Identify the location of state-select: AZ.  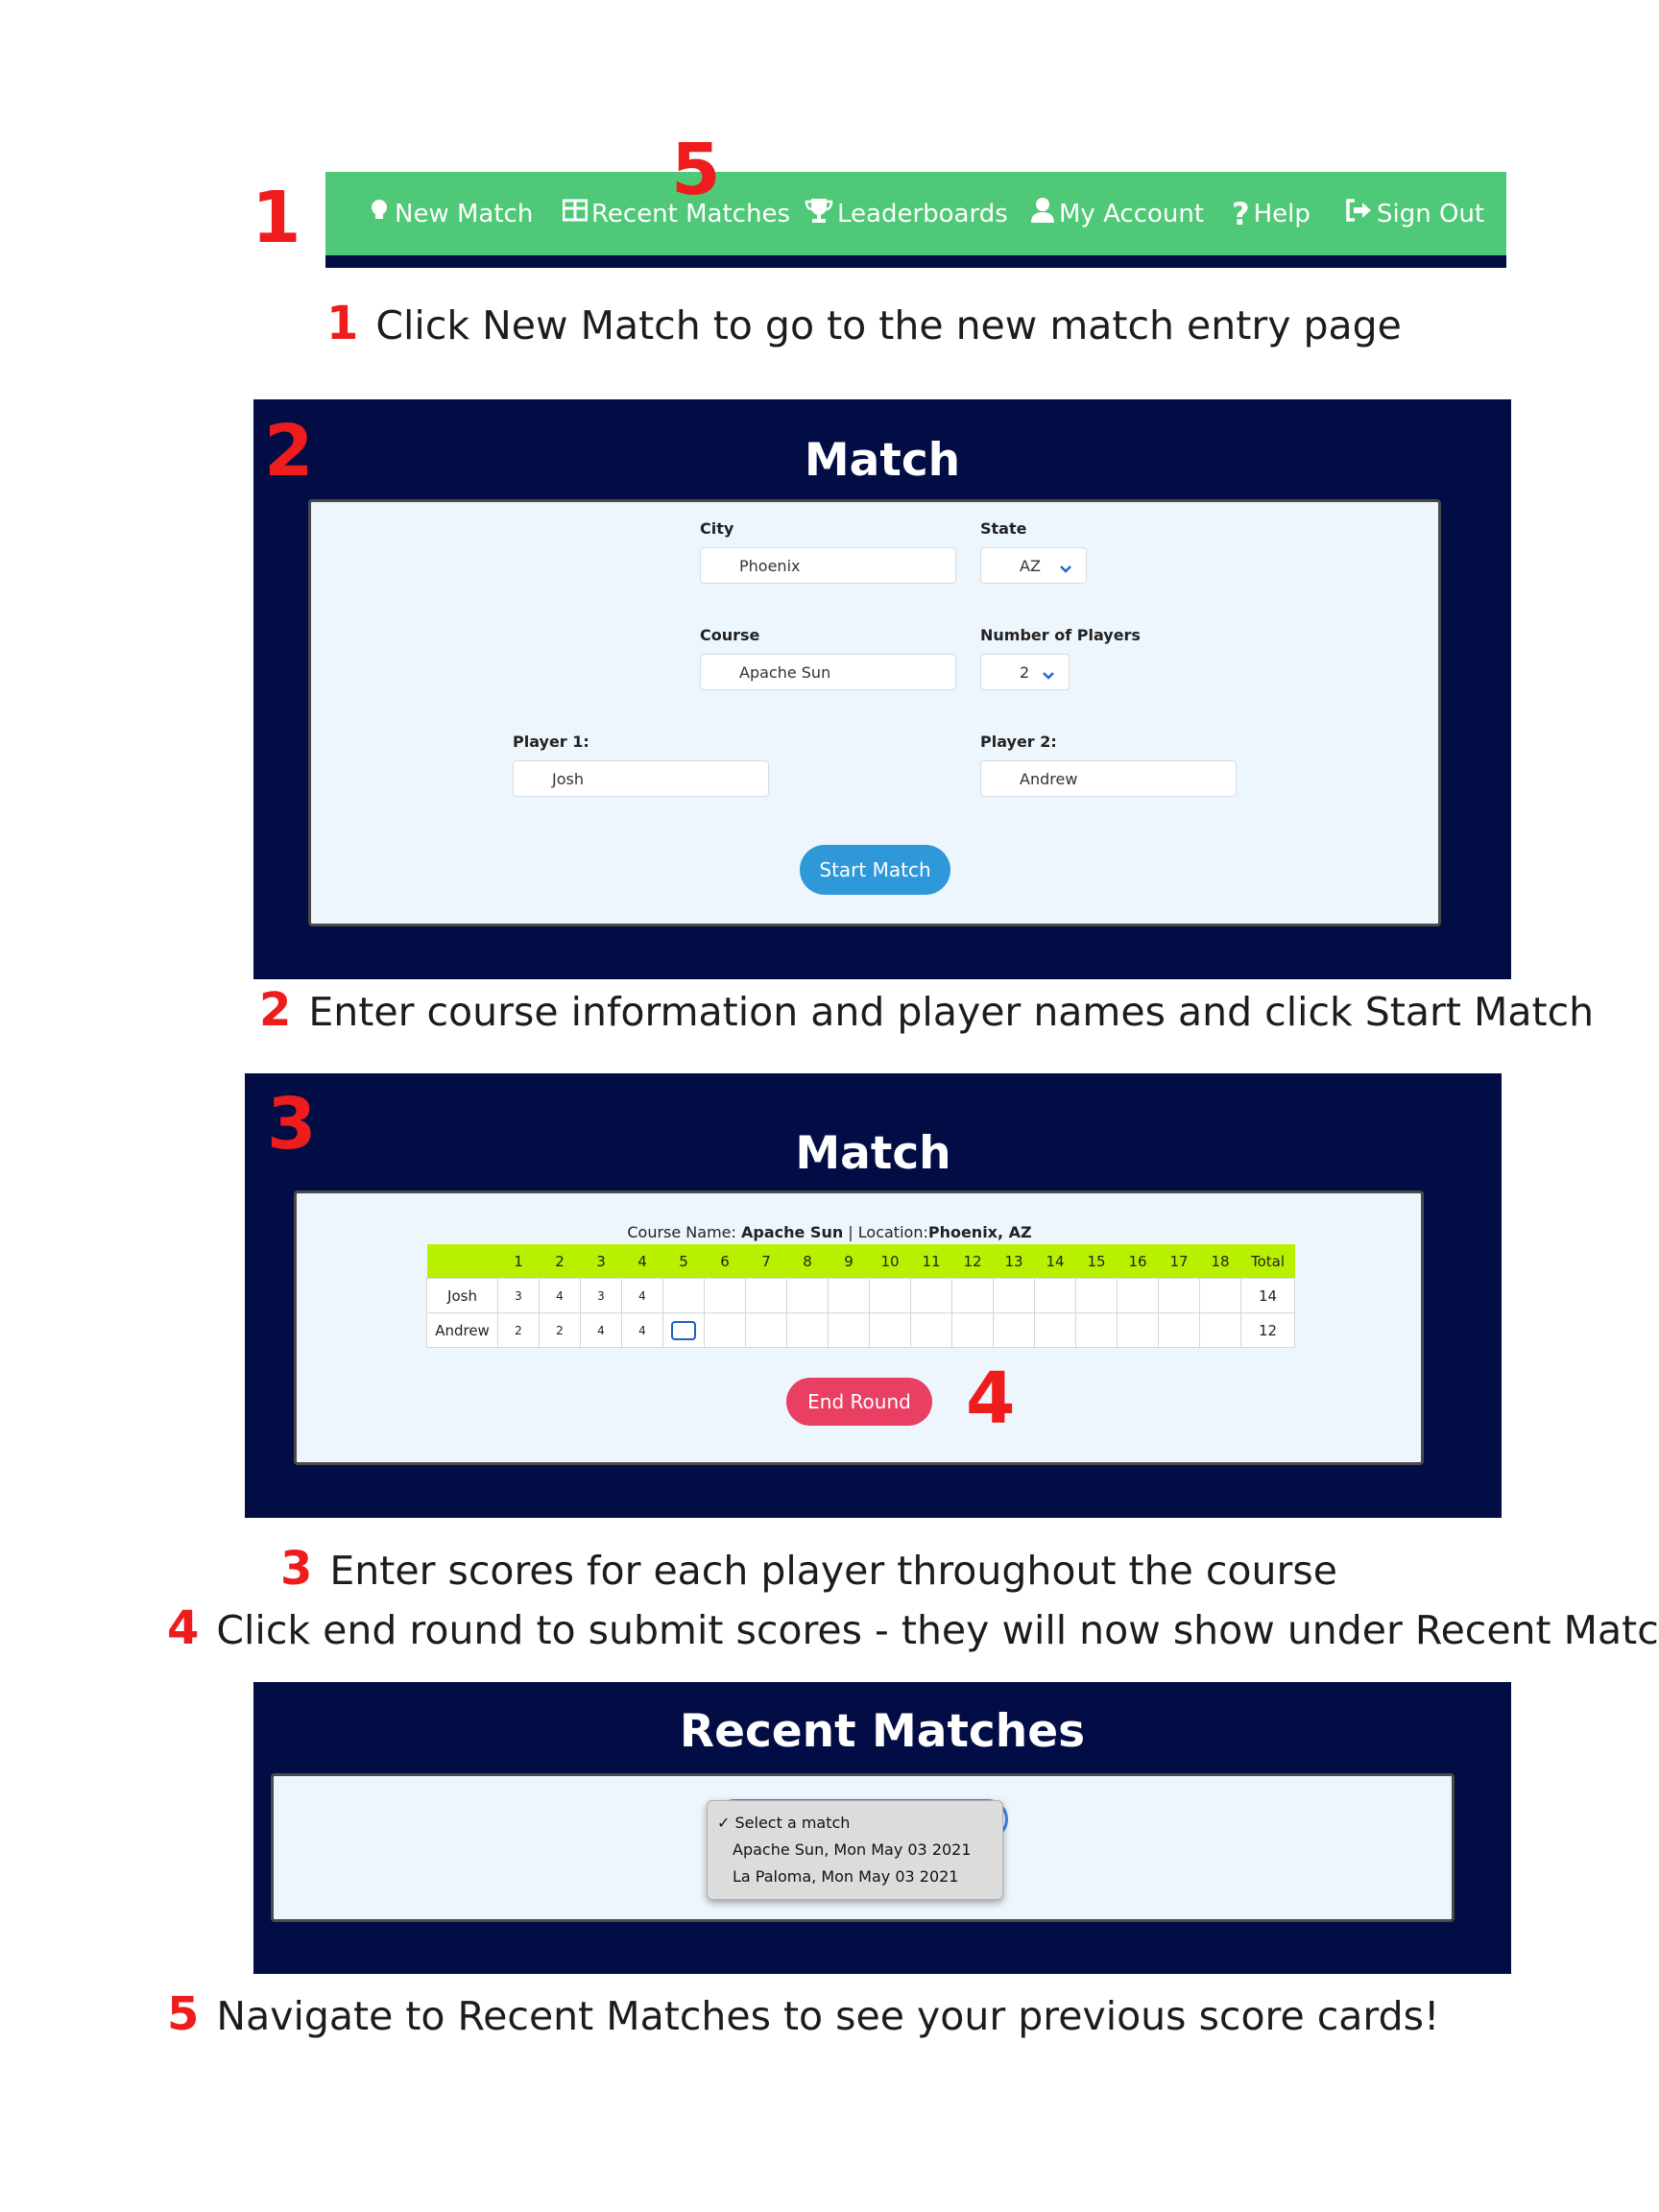
(1033, 566).